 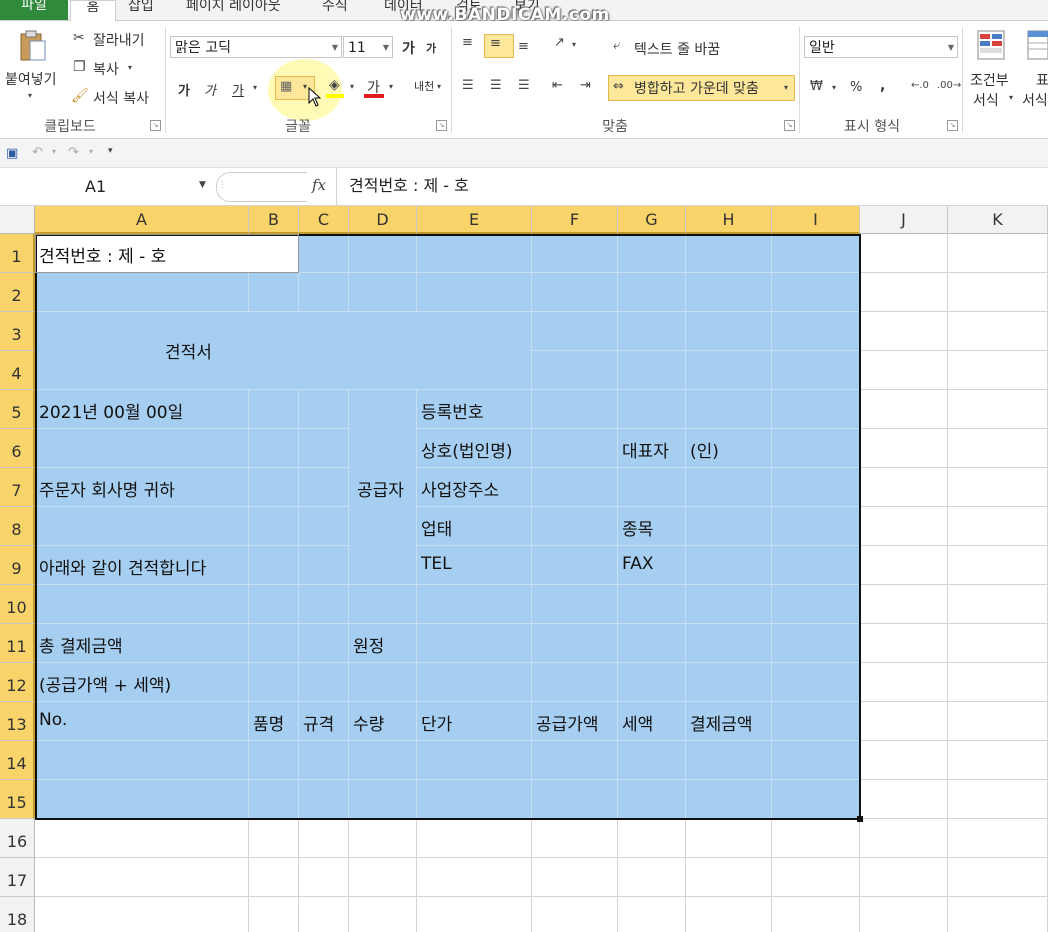 What do you see at coordinates (17, 721) in the screenshot?
I see `row-header-13: 13` at bounding box center [17, 721].